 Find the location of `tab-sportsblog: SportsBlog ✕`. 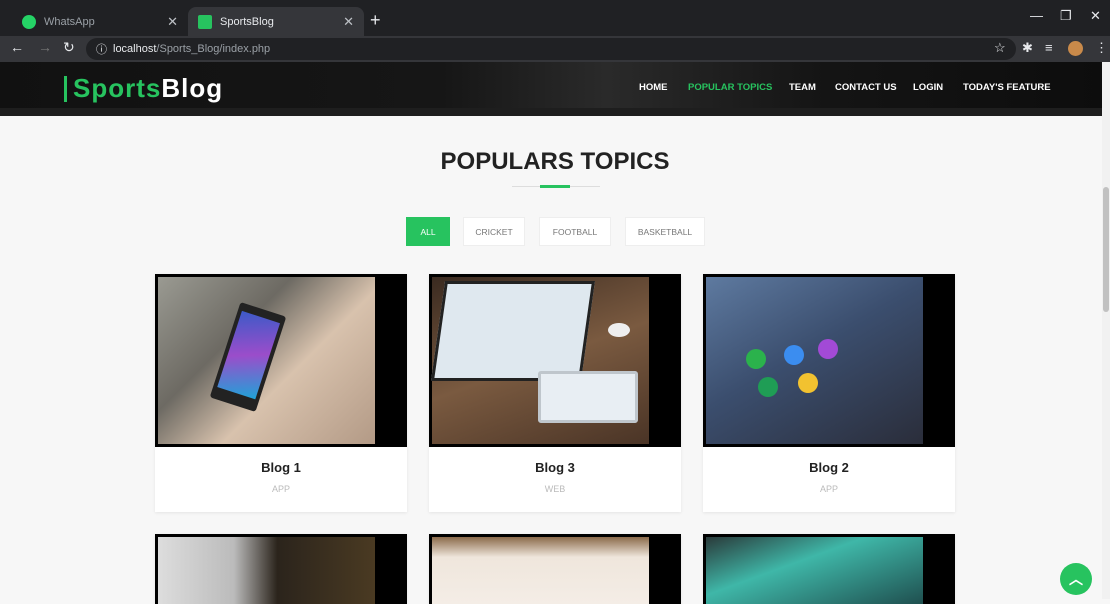

tab-sportsblog: SportsBlog ✕ is located at coordinates (276, 21).